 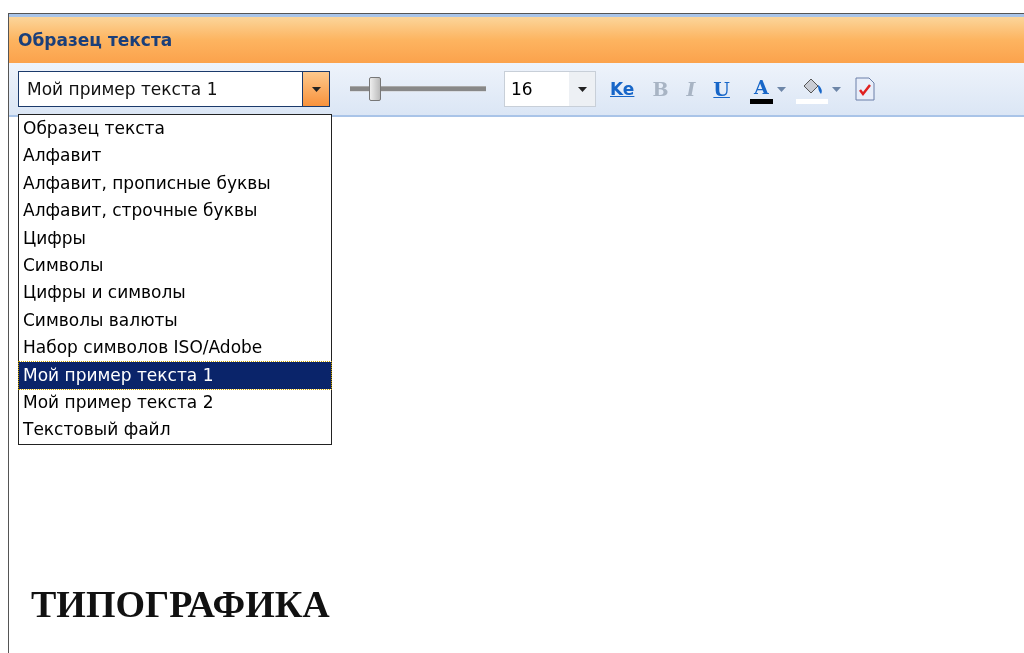 What do you see at coordinates (550, 89) in the screenshot?
I see `size-select: 16` at bounding box center [550, 89].